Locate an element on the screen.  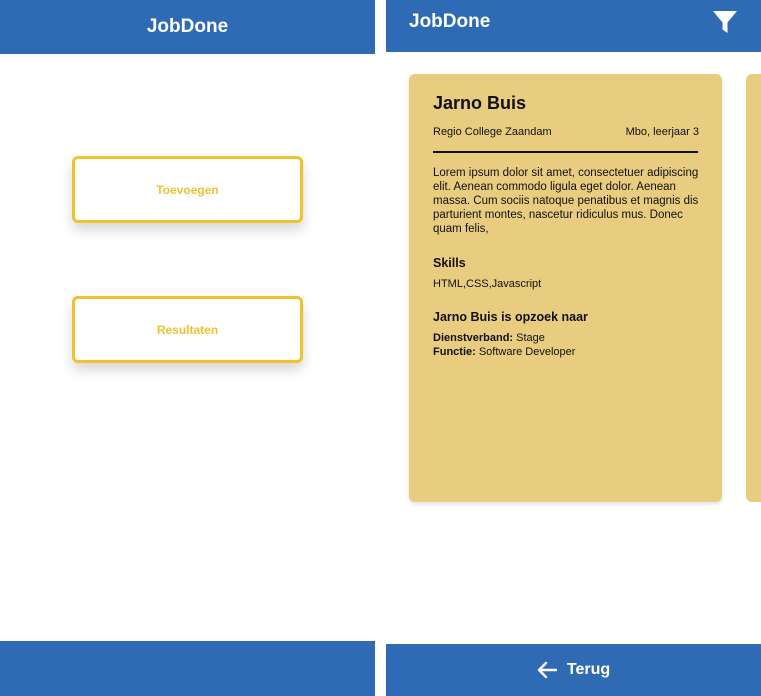
profile-level: Mbo, leerjaar 3 is located at coordinates (662, 132).